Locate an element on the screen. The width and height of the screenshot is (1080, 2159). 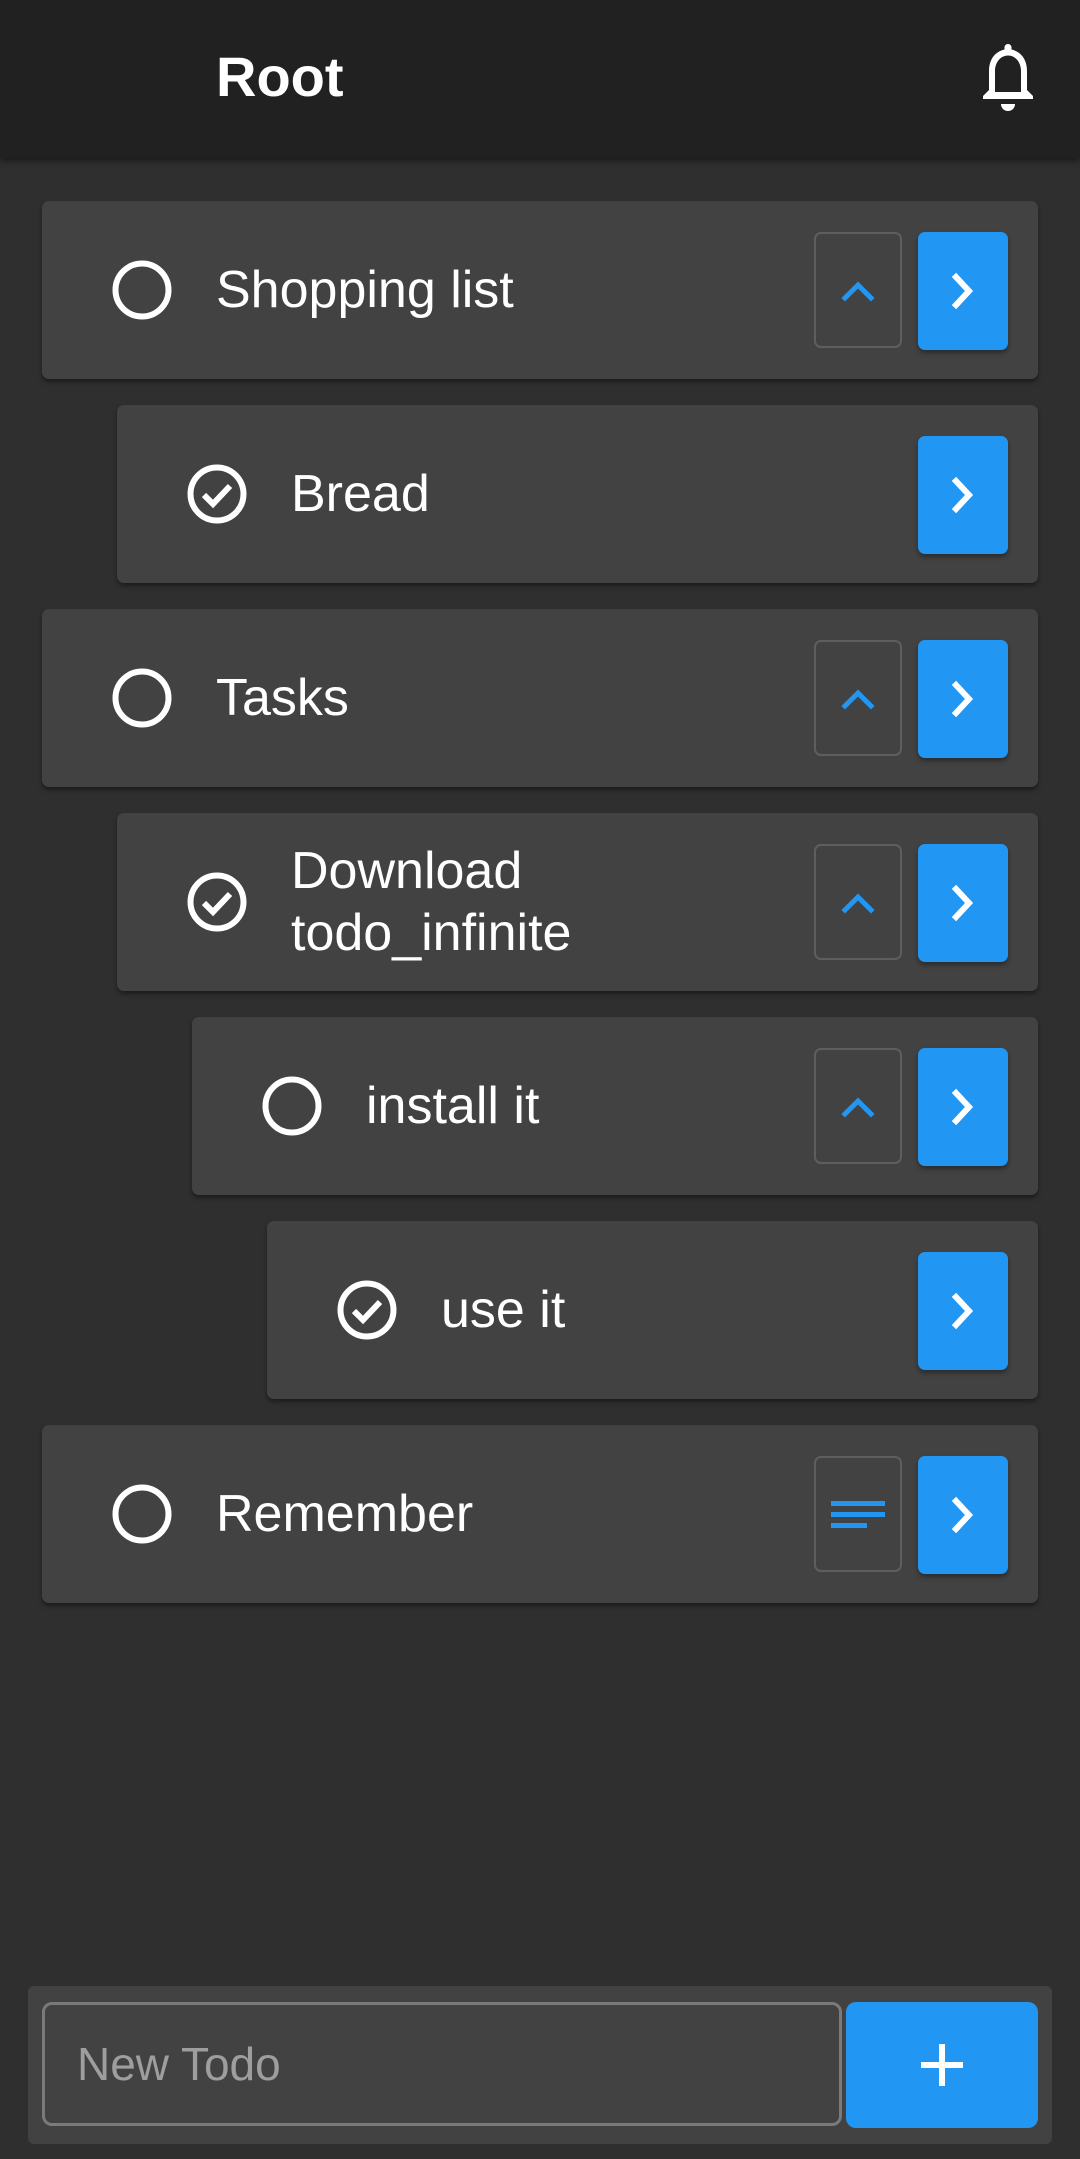
plus-icon is located at coordinates (942, 2065).